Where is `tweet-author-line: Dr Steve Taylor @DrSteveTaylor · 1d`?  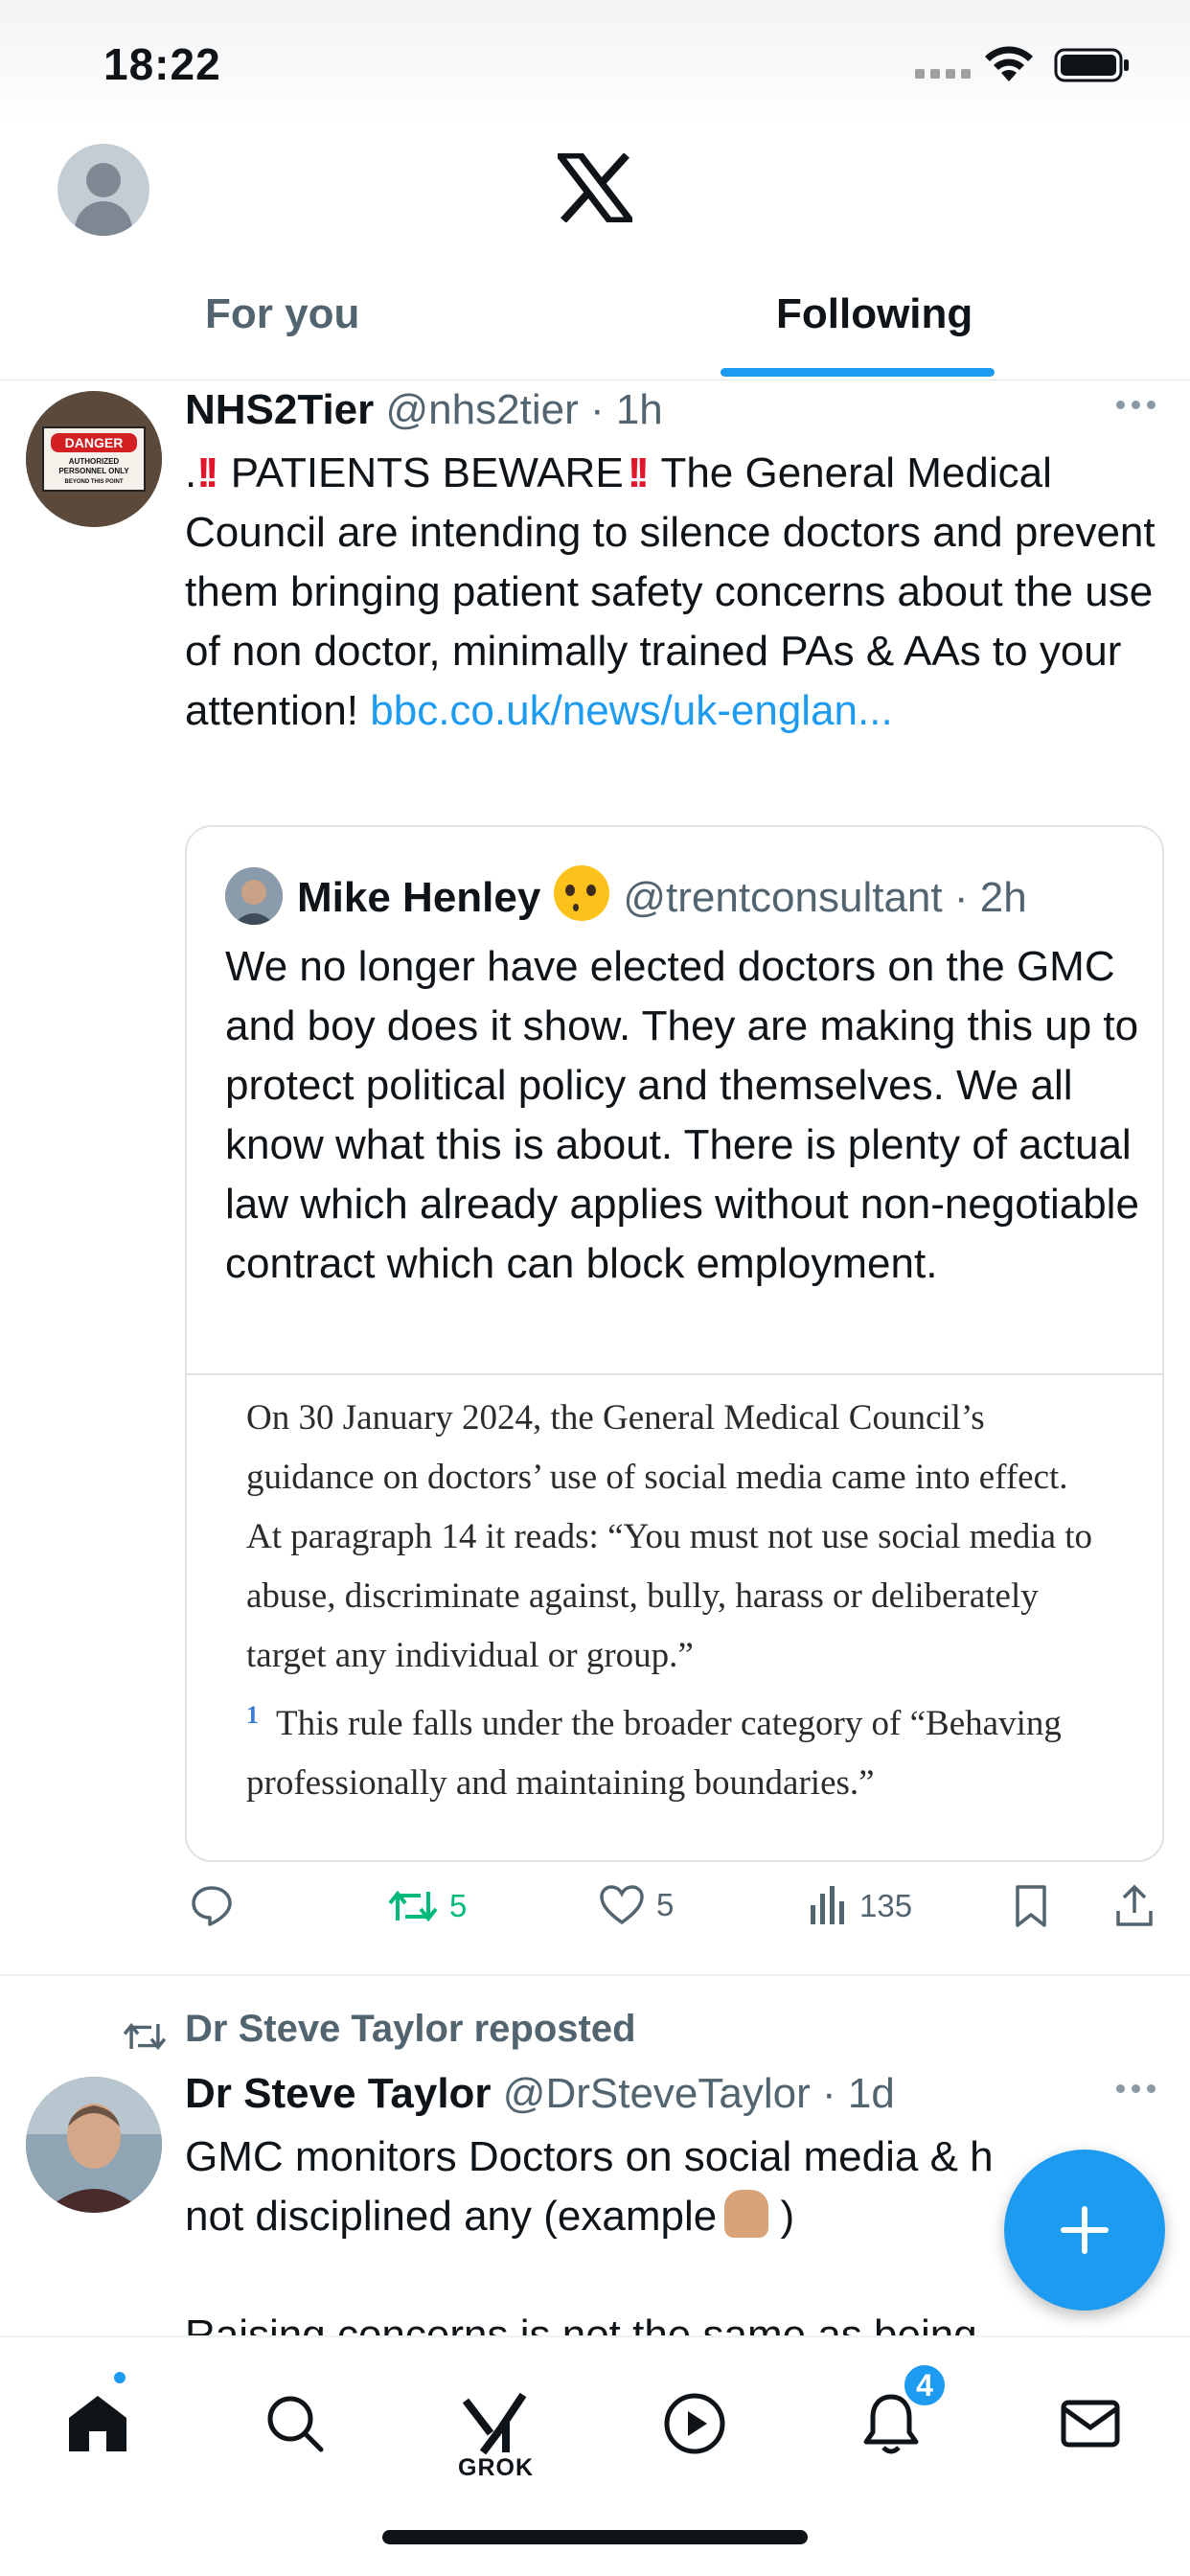
tweet-author-line: Dr Steve Taylor @DrSteveTaylor · 1d is located at coordinates (540, 2093).